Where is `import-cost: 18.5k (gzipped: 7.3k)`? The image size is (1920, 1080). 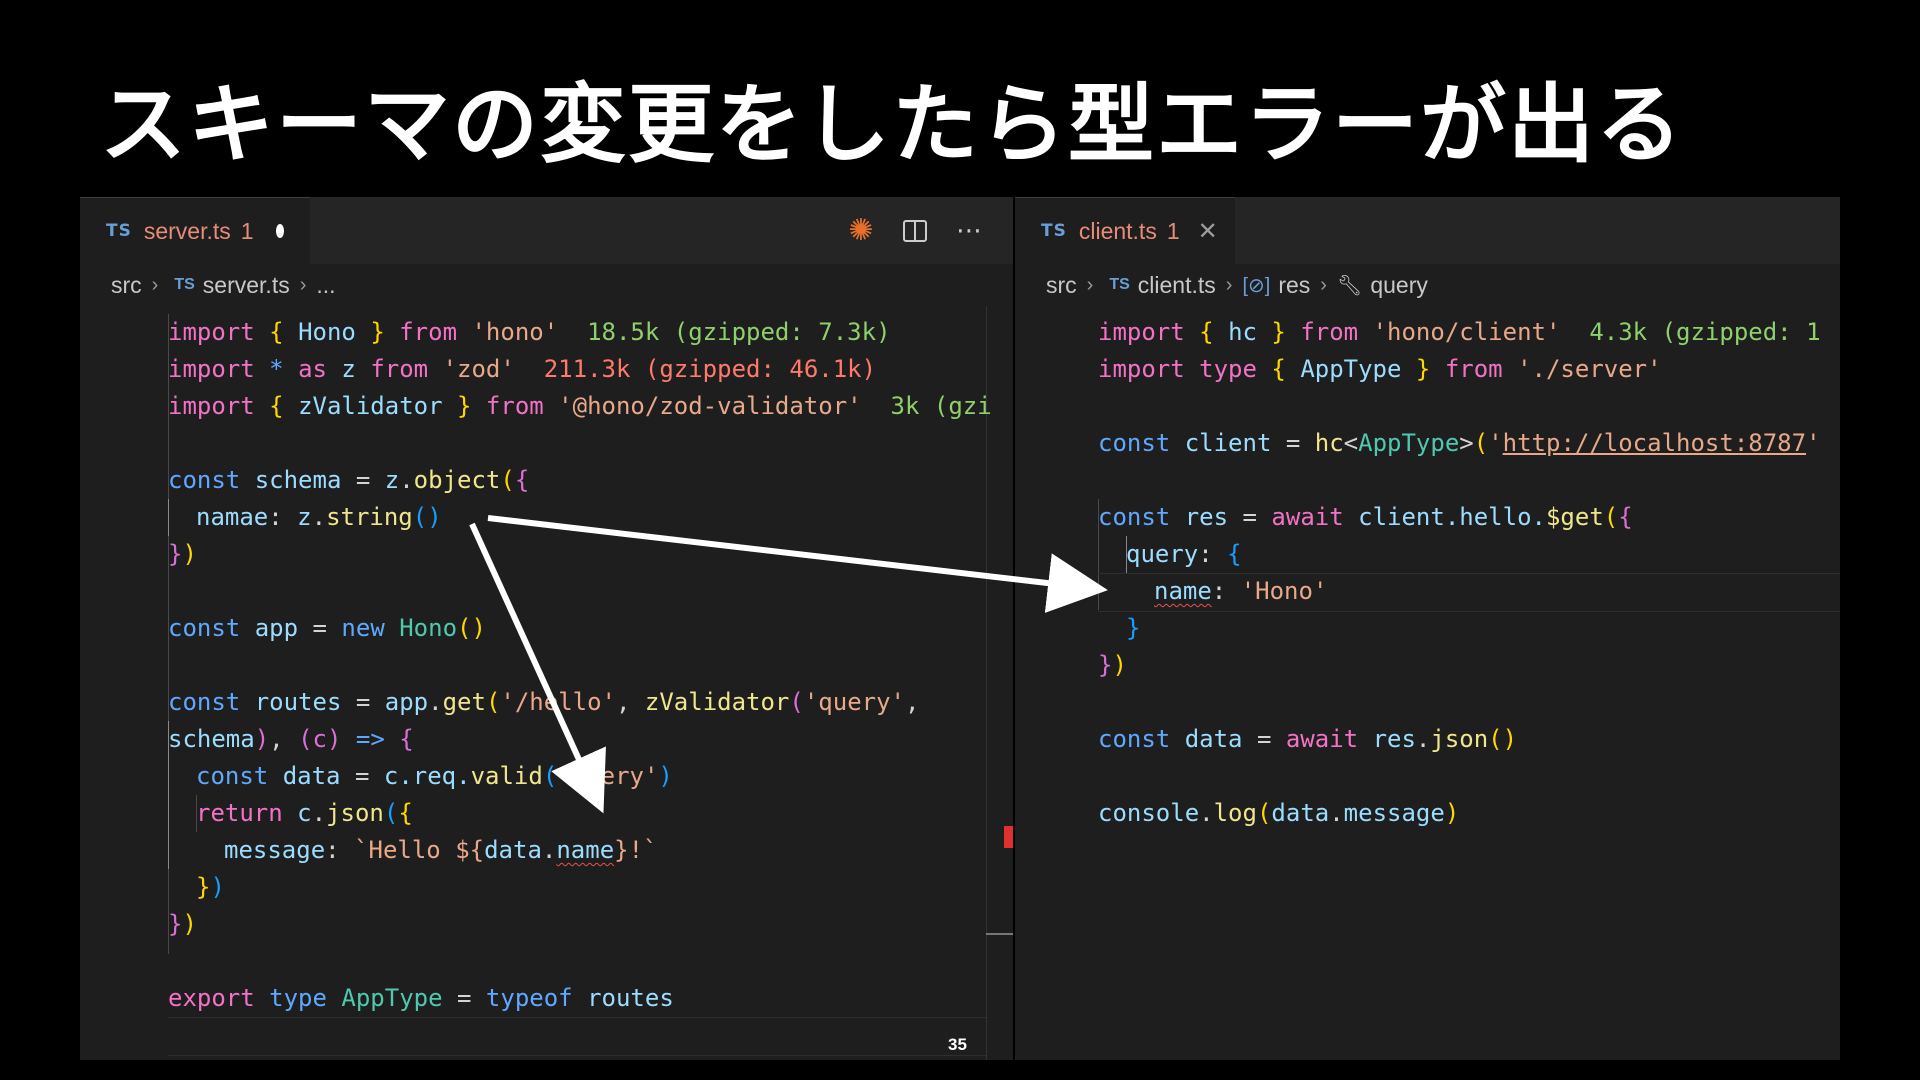 import-cost: 18.5k (gzipped: 7.3k) is located at coordinates (739, 332).